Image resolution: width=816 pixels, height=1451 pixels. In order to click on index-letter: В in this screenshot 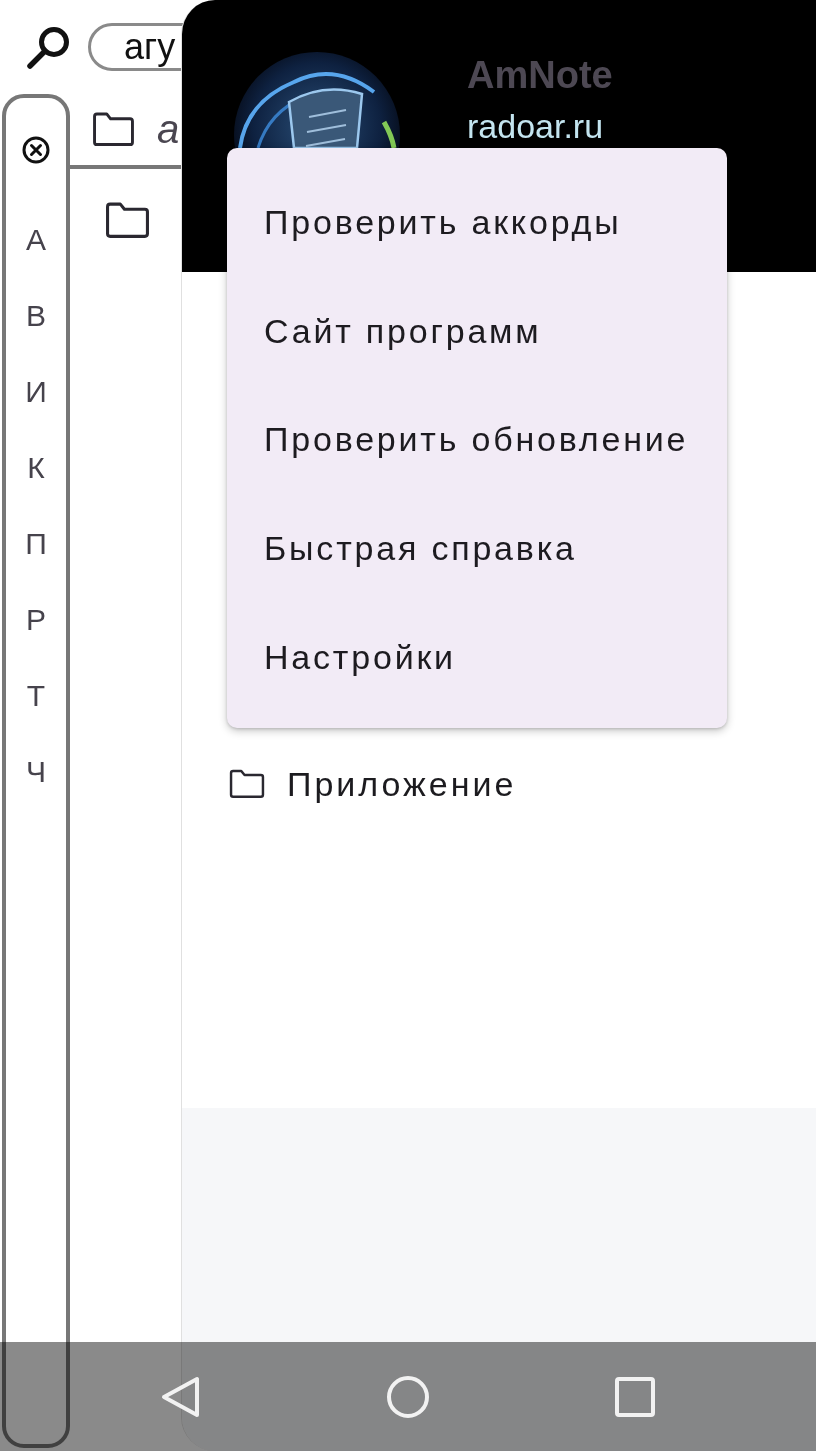, I will do `click(36, 336)`.